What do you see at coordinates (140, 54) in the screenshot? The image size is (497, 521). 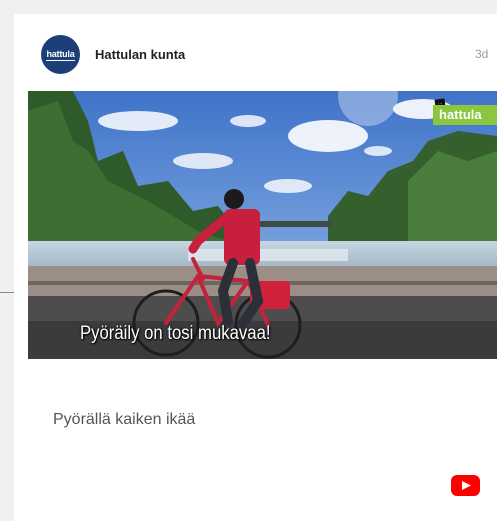 I see `page-name: Hattulan kunta` at bounding box center [140, 54].